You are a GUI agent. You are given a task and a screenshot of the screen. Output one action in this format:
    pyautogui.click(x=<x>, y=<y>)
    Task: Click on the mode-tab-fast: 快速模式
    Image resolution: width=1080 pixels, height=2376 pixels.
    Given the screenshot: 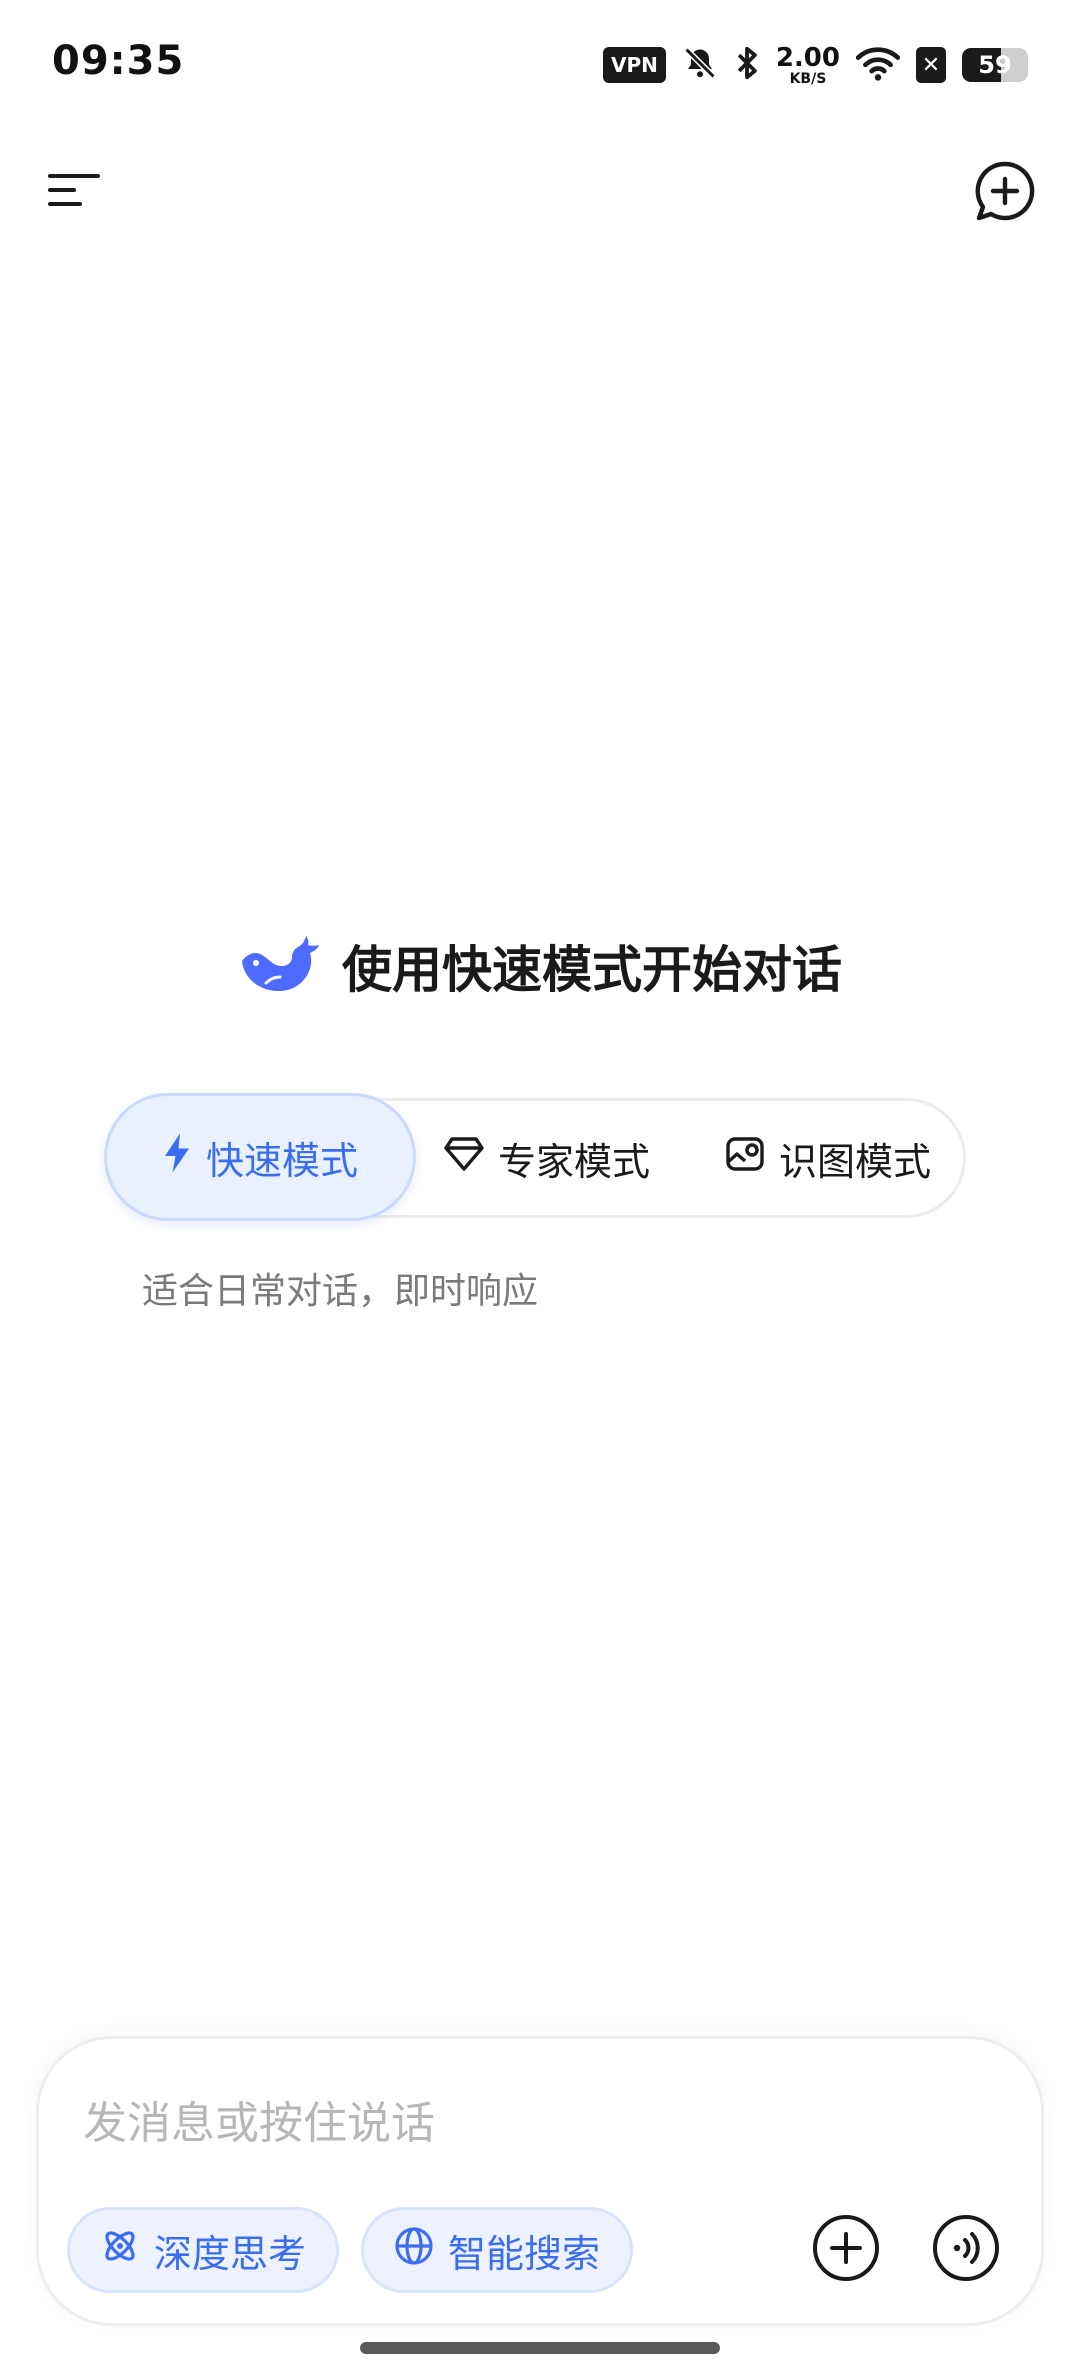 What is the action you would take?
    pyautogui.click(x=260, y=1157)
    